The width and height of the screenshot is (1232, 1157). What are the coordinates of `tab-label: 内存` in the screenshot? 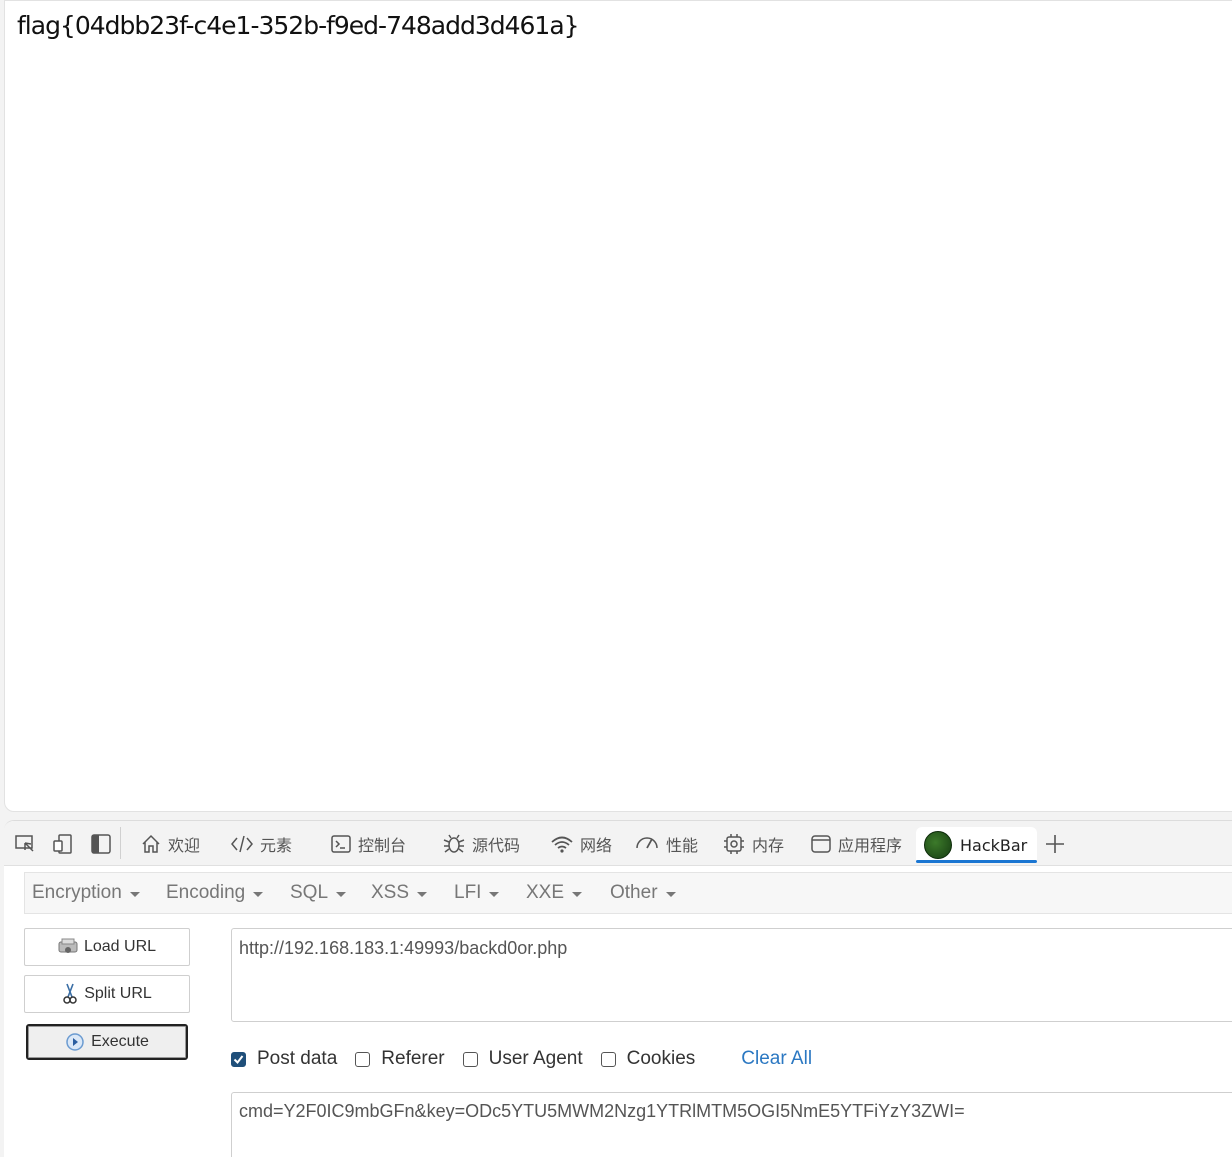 It's located at (768, 845).